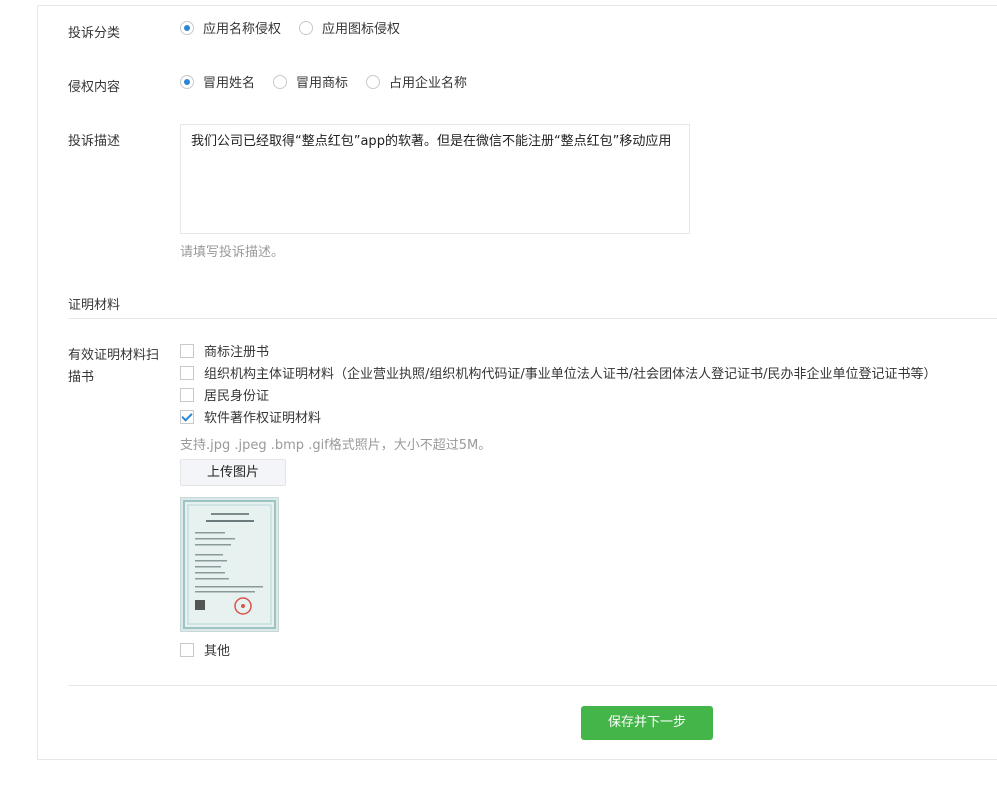  I want to click on description-hint: 请填写投诉描述。, so click(232, 252).